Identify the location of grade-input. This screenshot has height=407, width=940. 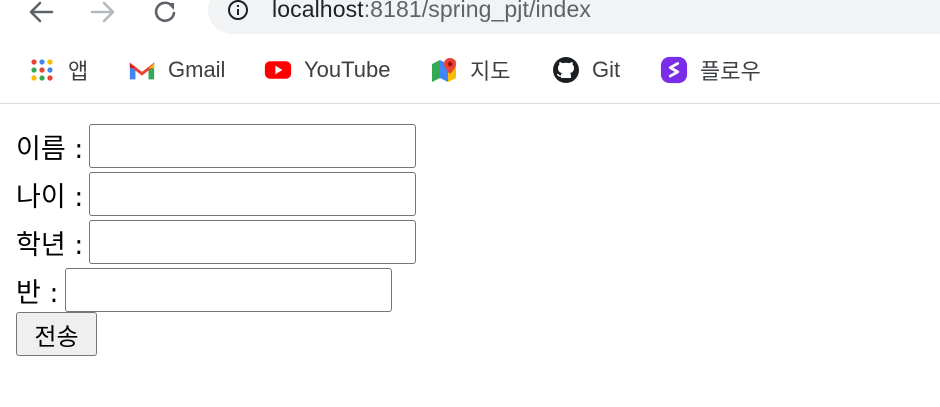
(253, 242).